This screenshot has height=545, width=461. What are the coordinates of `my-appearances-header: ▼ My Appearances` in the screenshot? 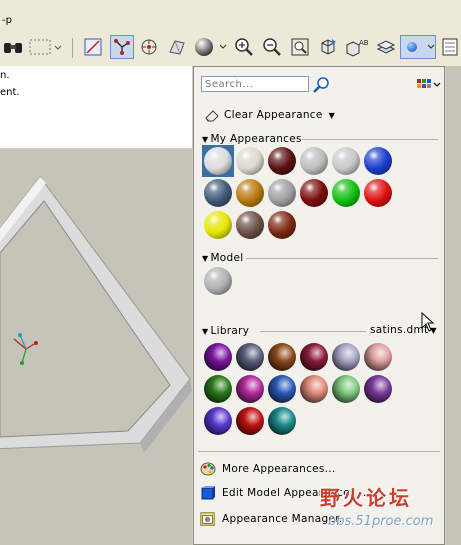 It's located at (320, 139).